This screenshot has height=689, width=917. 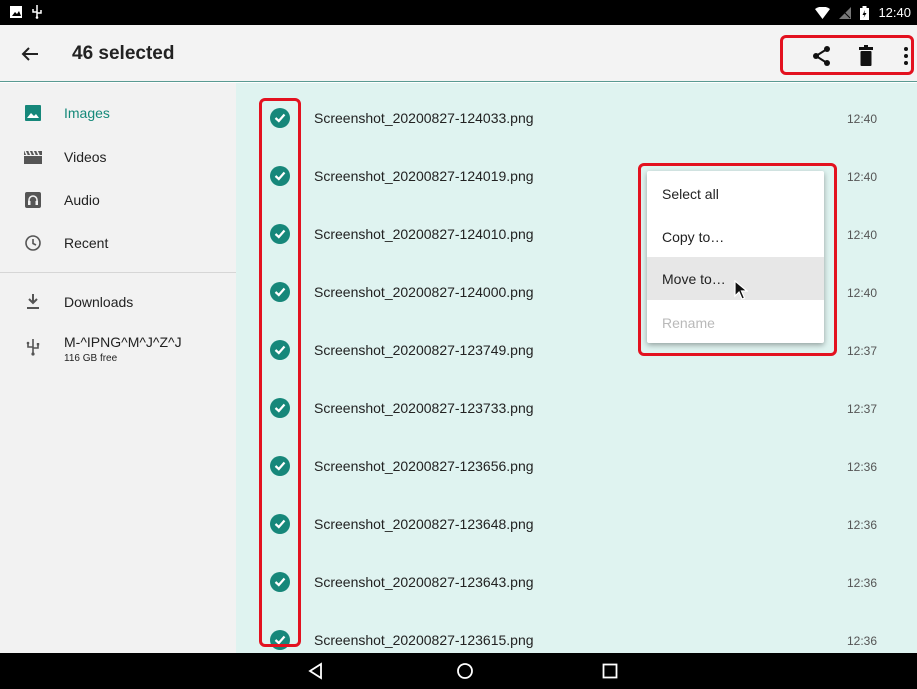 What do you see at coordinates (85, 157) in the screenshot?
I see `sidebar-item-label: Videos` at bounding box center [85, 157].